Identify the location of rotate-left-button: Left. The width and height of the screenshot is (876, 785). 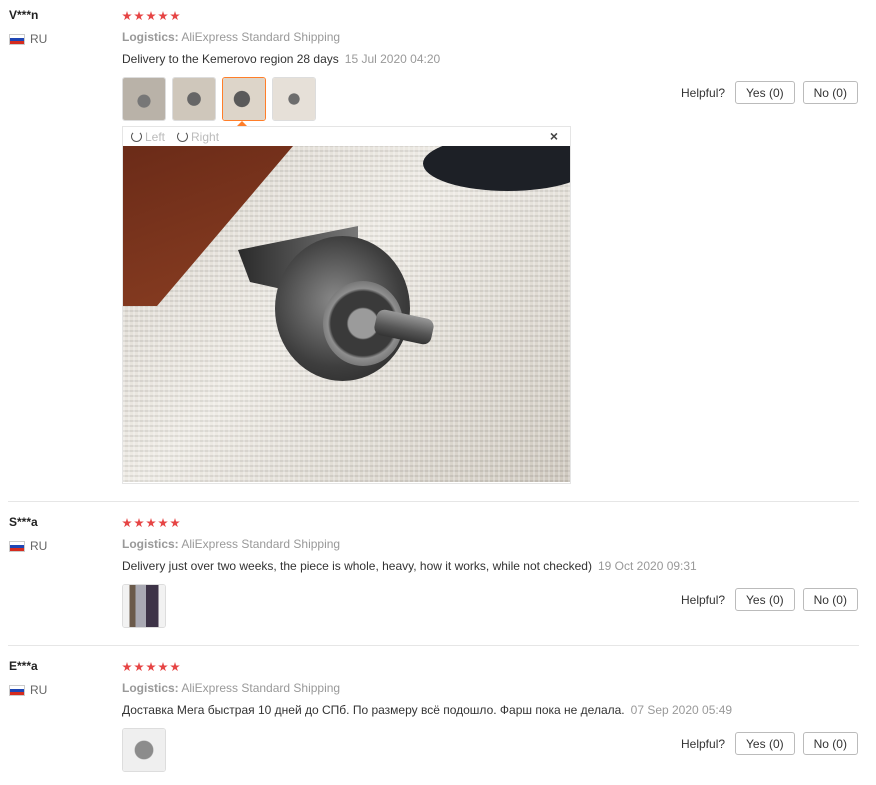
(148, 137).